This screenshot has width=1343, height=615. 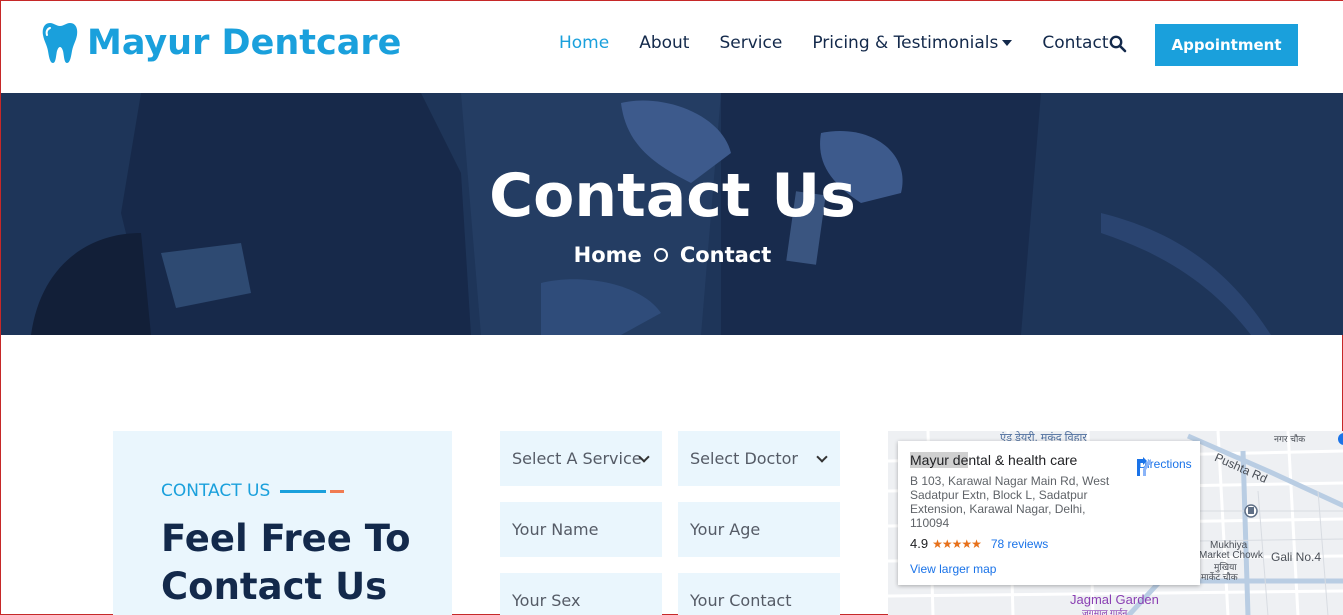 What do you see at coordinates (1007, 43) in the screenshot?
I see `caret-down-icon` at bounding box center [1007, 43].